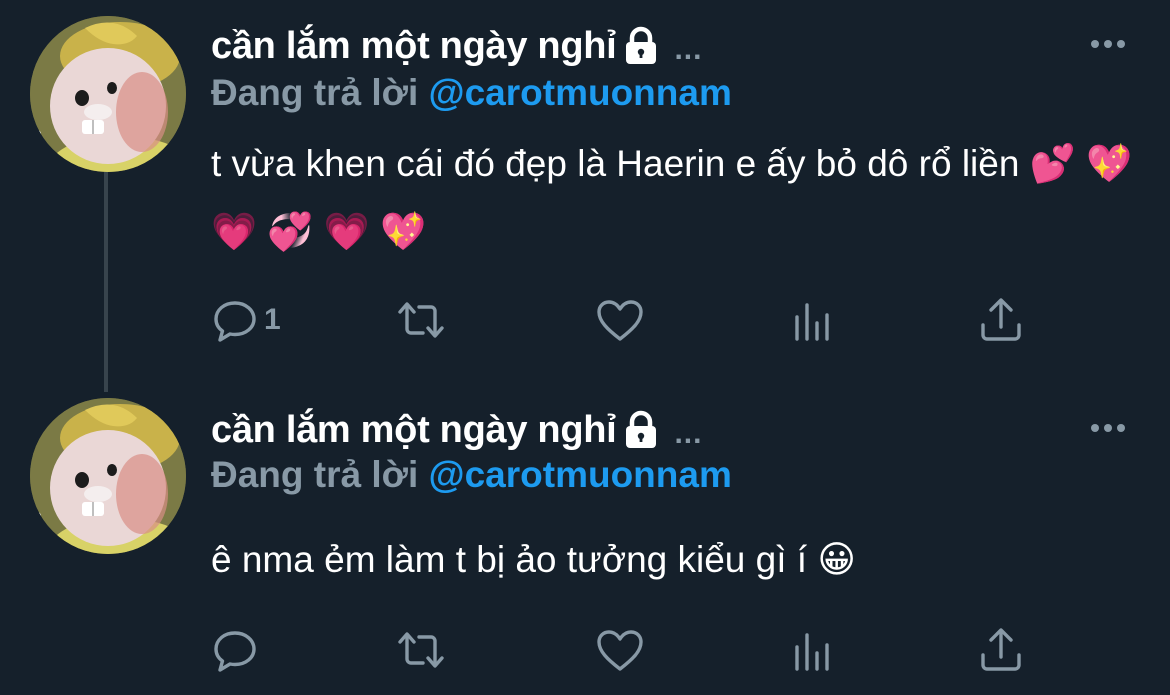  I want to click on reply-button, so click(237, 650).